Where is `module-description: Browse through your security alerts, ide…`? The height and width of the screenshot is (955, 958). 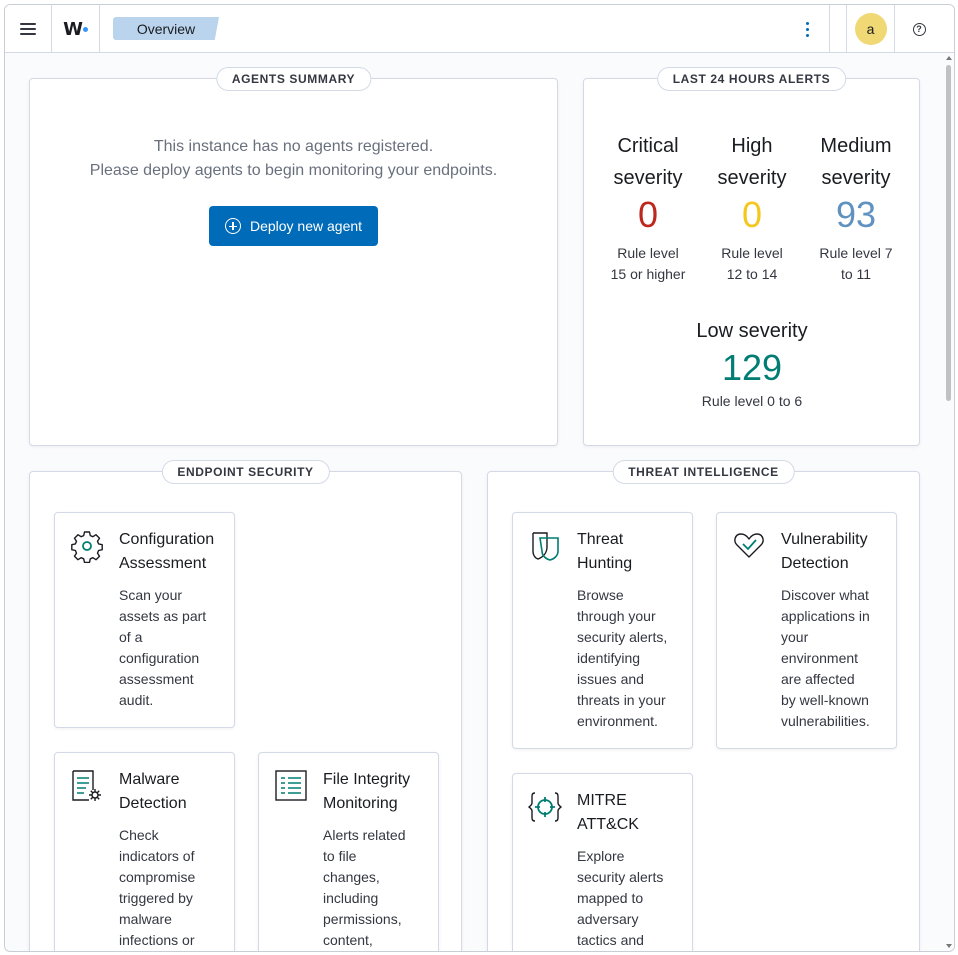
module-description: Browse through your security alerts, ide… is located at coordinates (629, 658).